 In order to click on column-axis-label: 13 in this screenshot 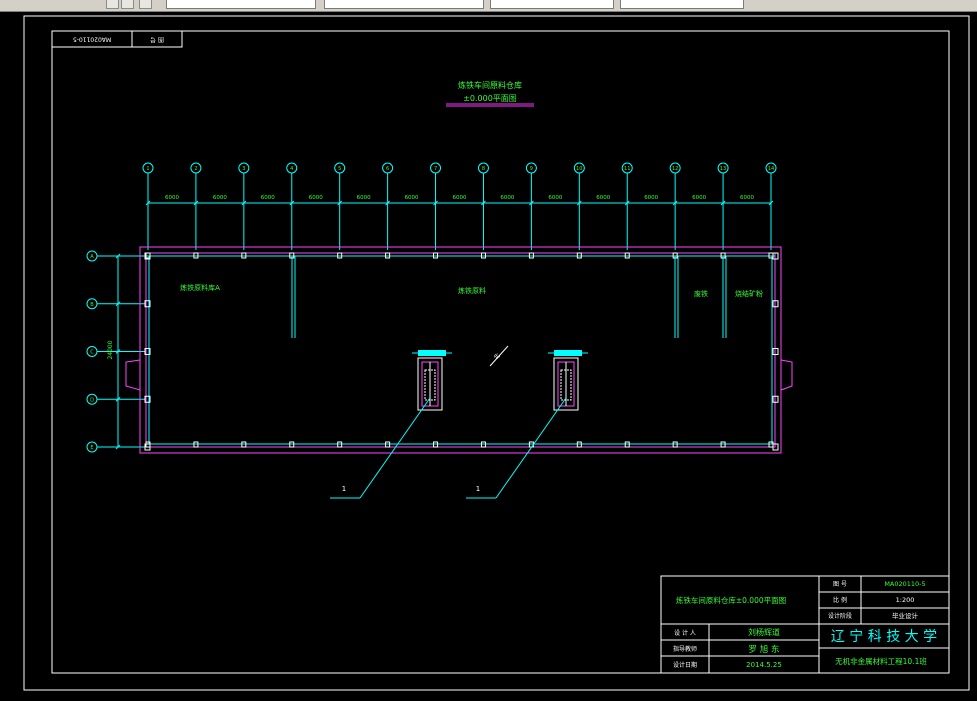, I will do `click(723, 169)`.